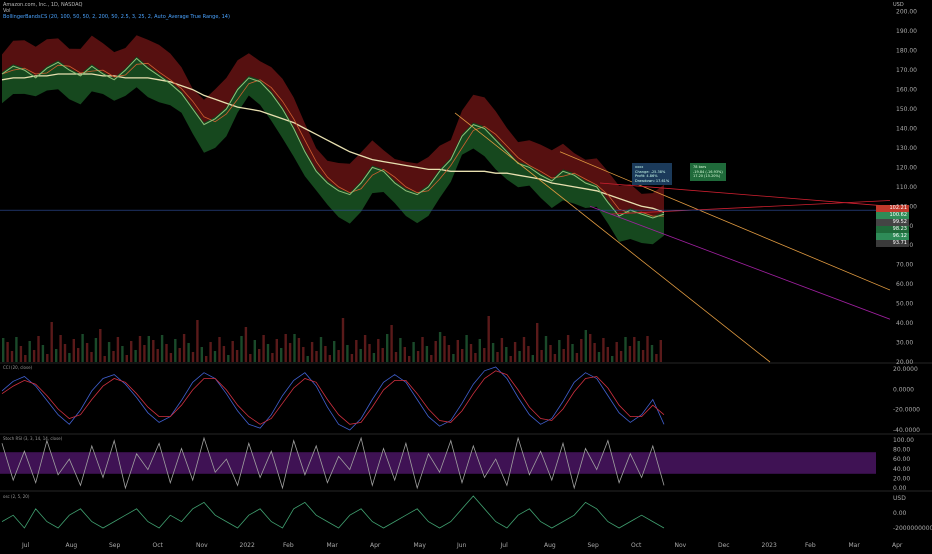 The width and height of the screenshot is (932, 554). What do you see at coordinates (33, 438) in the screenshot?
I see `stoch-rsi-title: Stoch RSI (3, 3, 14, 14, close)` at bounding box center [33, 438].